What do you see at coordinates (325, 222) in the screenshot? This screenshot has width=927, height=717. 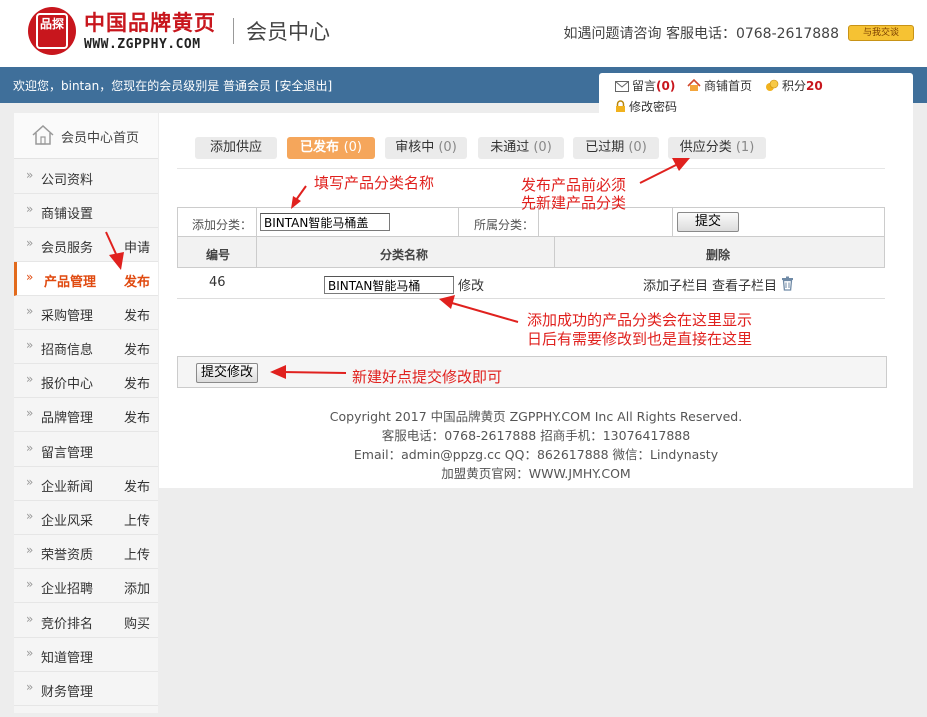 I see `add-category-input` at bounding box center [325, 222].